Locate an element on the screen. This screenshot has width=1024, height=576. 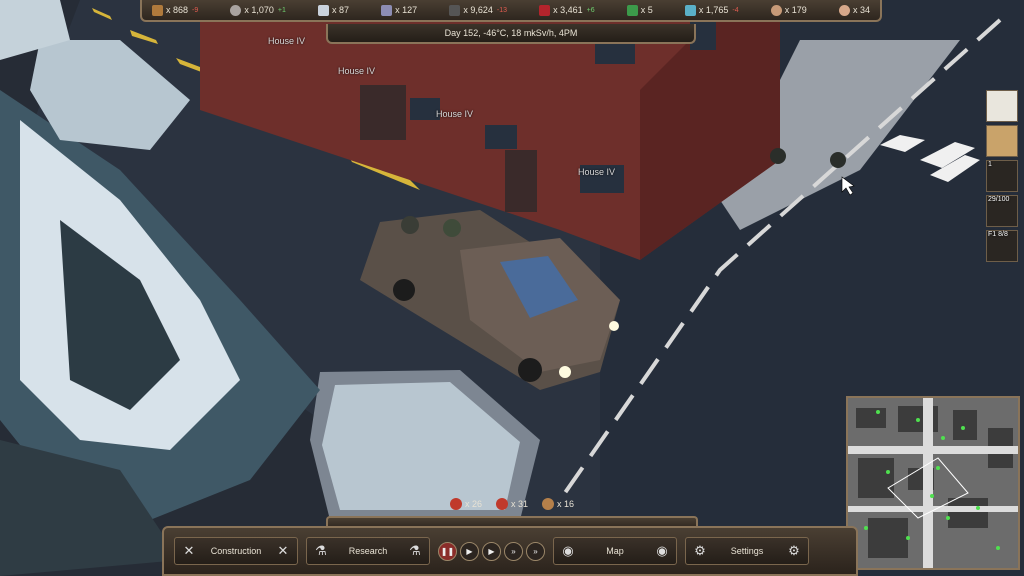
resource-delta: -13 is located at coordinates (501, 10).